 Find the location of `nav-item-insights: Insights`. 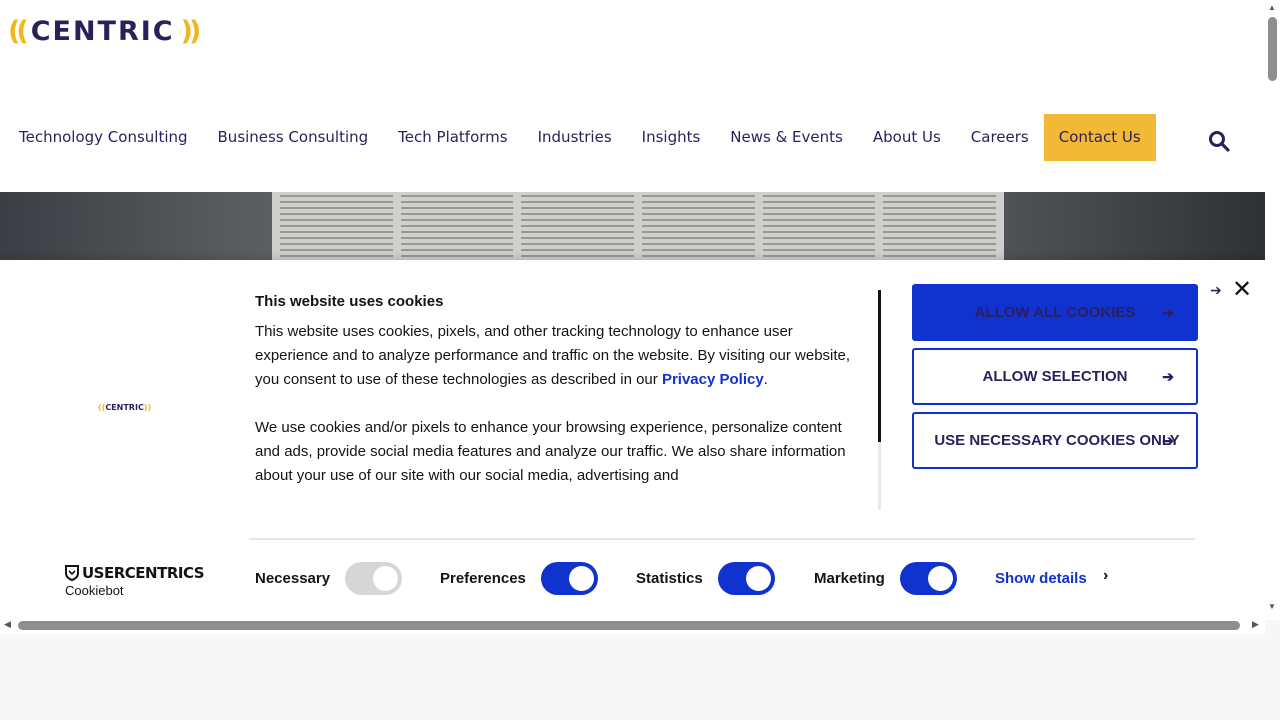

nav-item-insights: Insights is located at coordinates (671, 137).